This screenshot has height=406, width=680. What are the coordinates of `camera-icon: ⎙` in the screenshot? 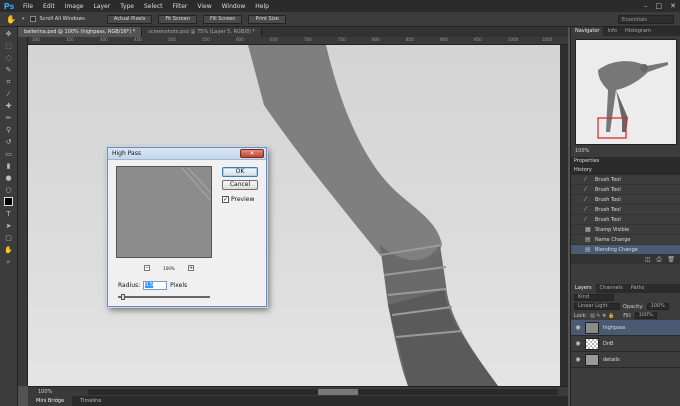 It's located at (659, 260).